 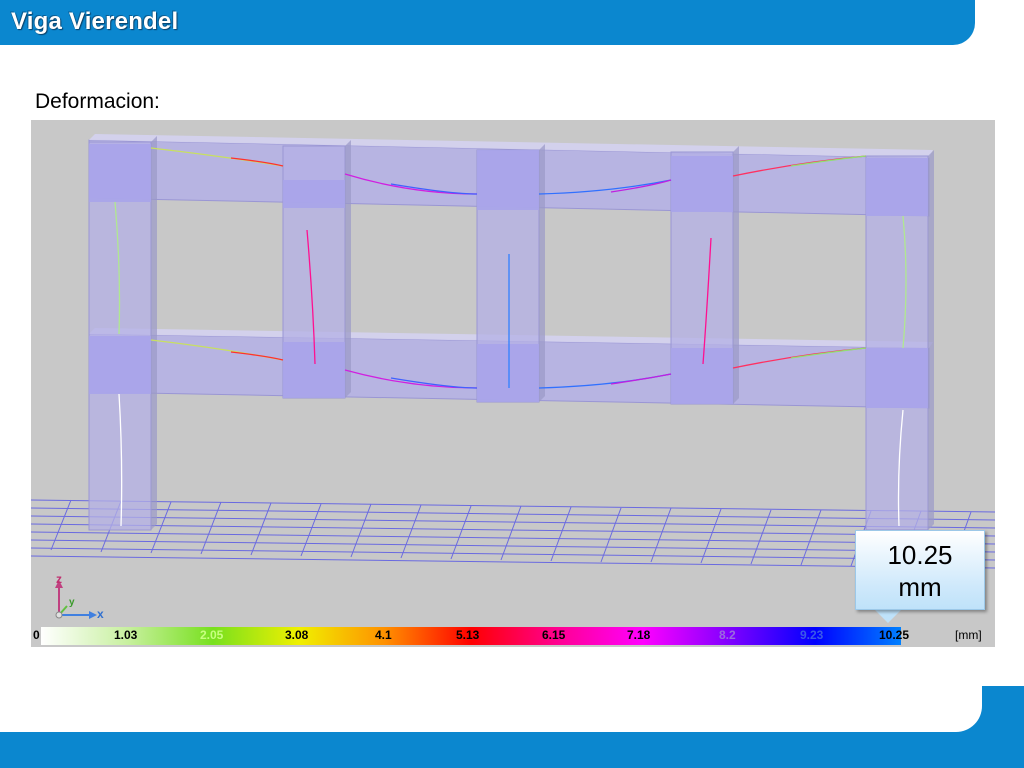 What do you see at coordinates (639, 635) in the screenshot?
I see `legend-tick: 7.18` at bounding box center [639, 635].